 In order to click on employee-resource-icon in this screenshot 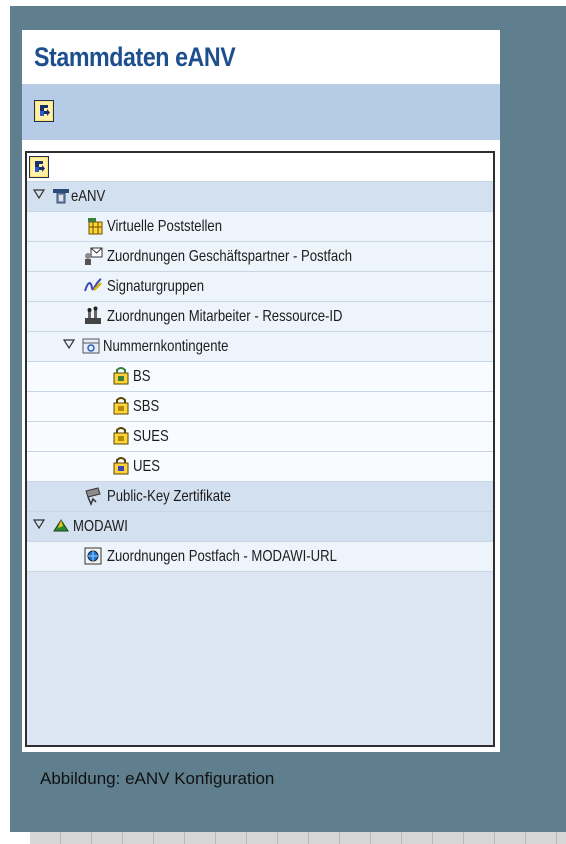, I will do `click(93, 315)`.